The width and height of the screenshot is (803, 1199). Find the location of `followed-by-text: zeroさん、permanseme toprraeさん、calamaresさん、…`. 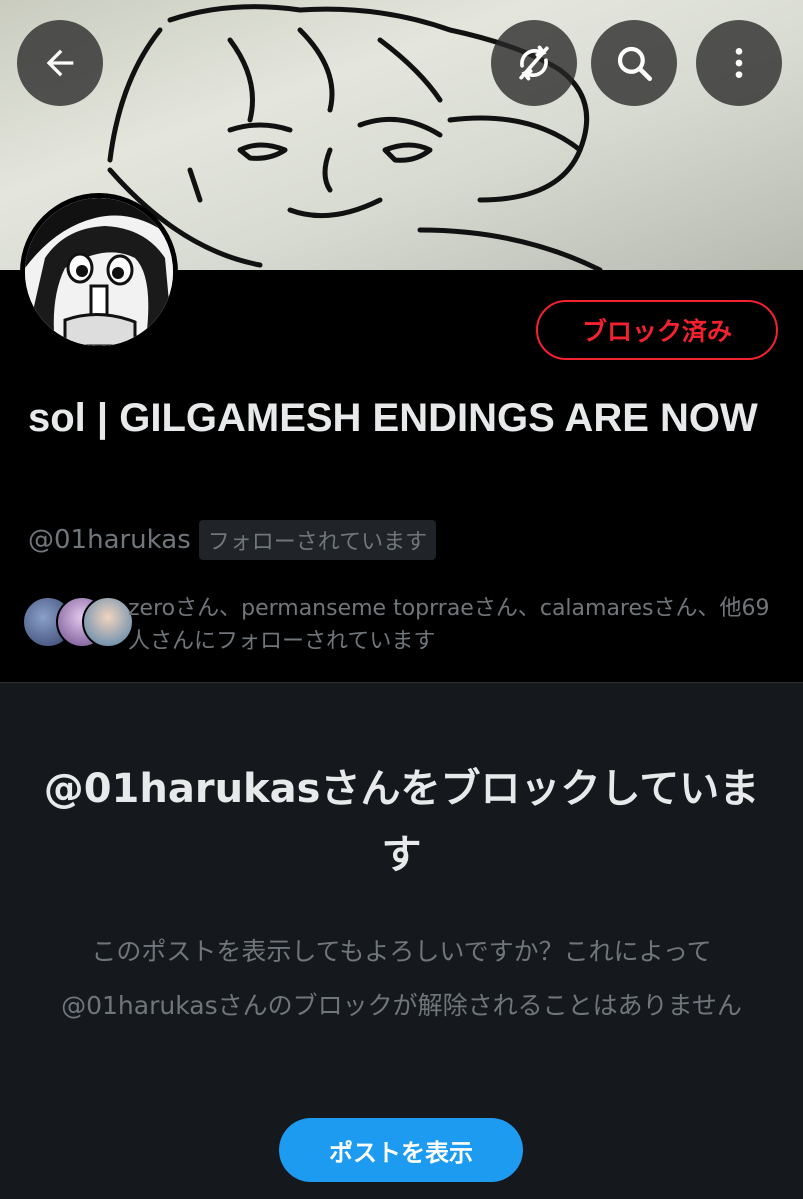

followed-by-text: zeroさん、permanseme toprraeさん、calamaresさん、… is located at coordinates (458, 625).